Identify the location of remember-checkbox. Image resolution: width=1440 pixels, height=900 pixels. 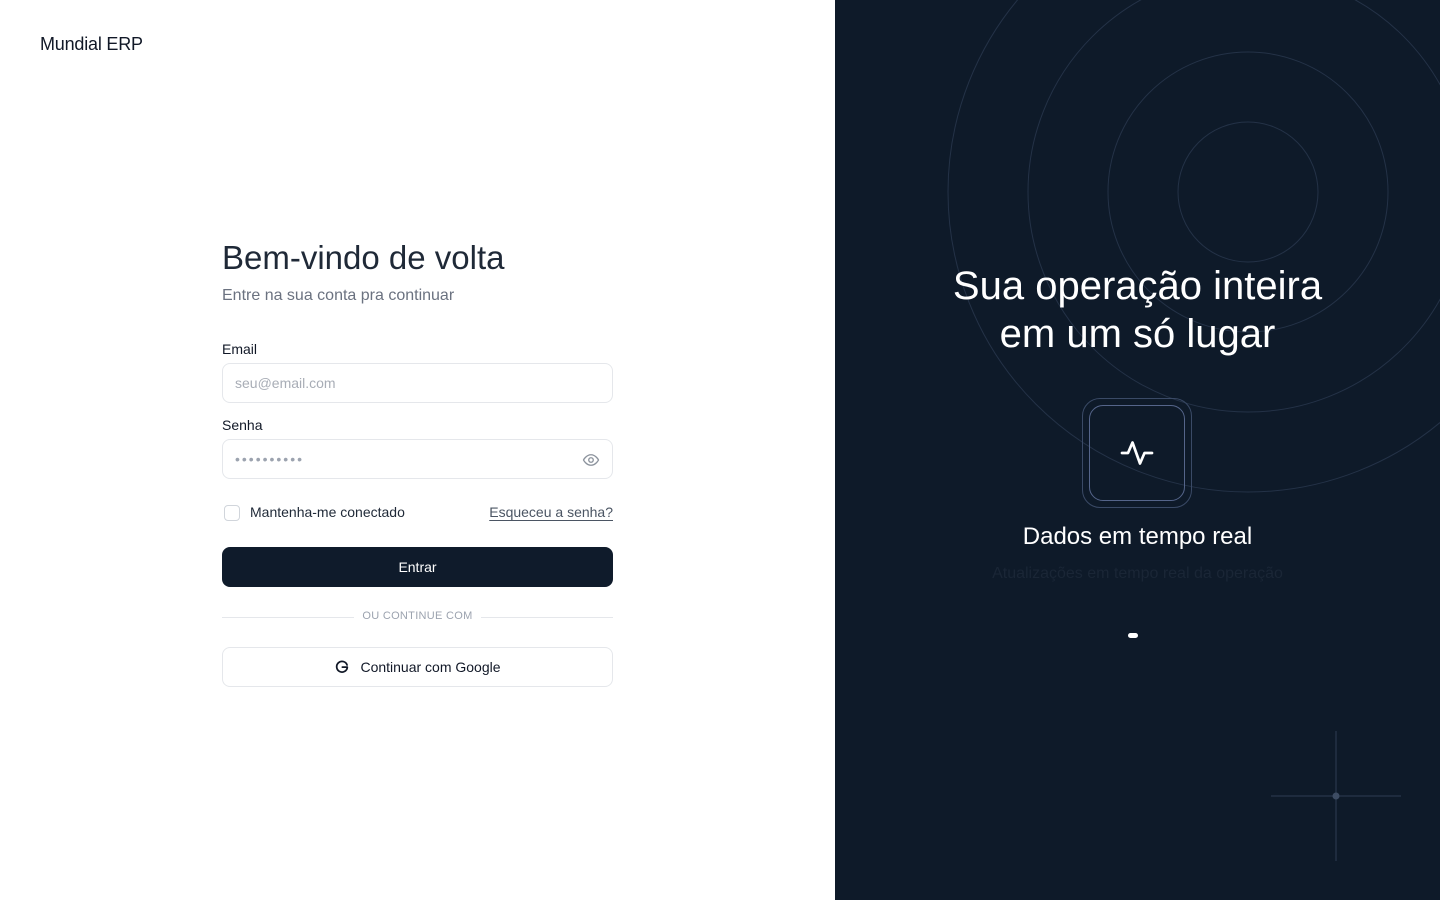
(232, 513).